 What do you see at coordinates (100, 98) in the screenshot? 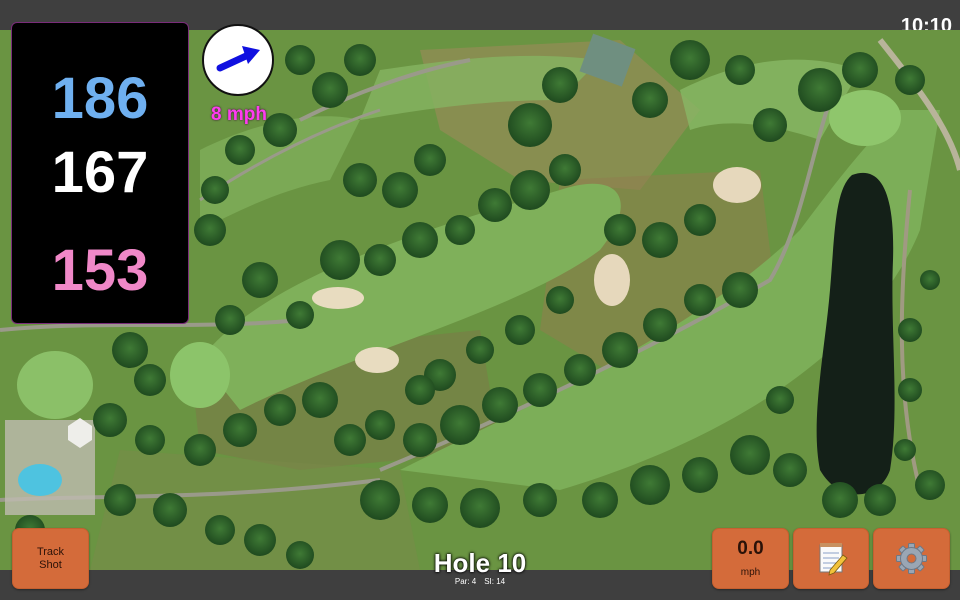
I see `back-distance: 186` at bounding box center [100, 98].